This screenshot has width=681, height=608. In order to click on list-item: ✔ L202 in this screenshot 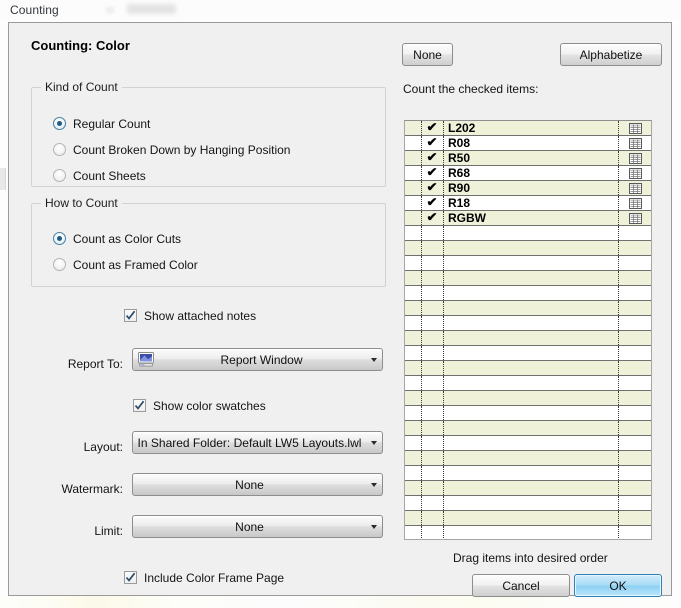, I will do `click(528, 128)`.